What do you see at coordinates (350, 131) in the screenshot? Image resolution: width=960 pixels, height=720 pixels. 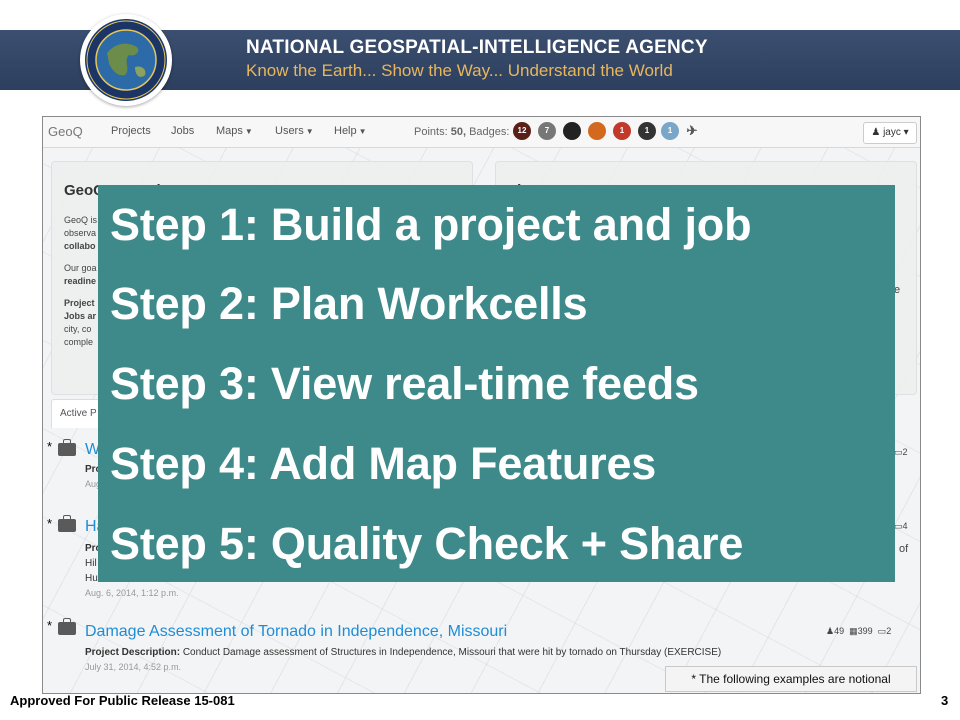 I see `nav-help: Help ▼` at bounding box center [350, 131].